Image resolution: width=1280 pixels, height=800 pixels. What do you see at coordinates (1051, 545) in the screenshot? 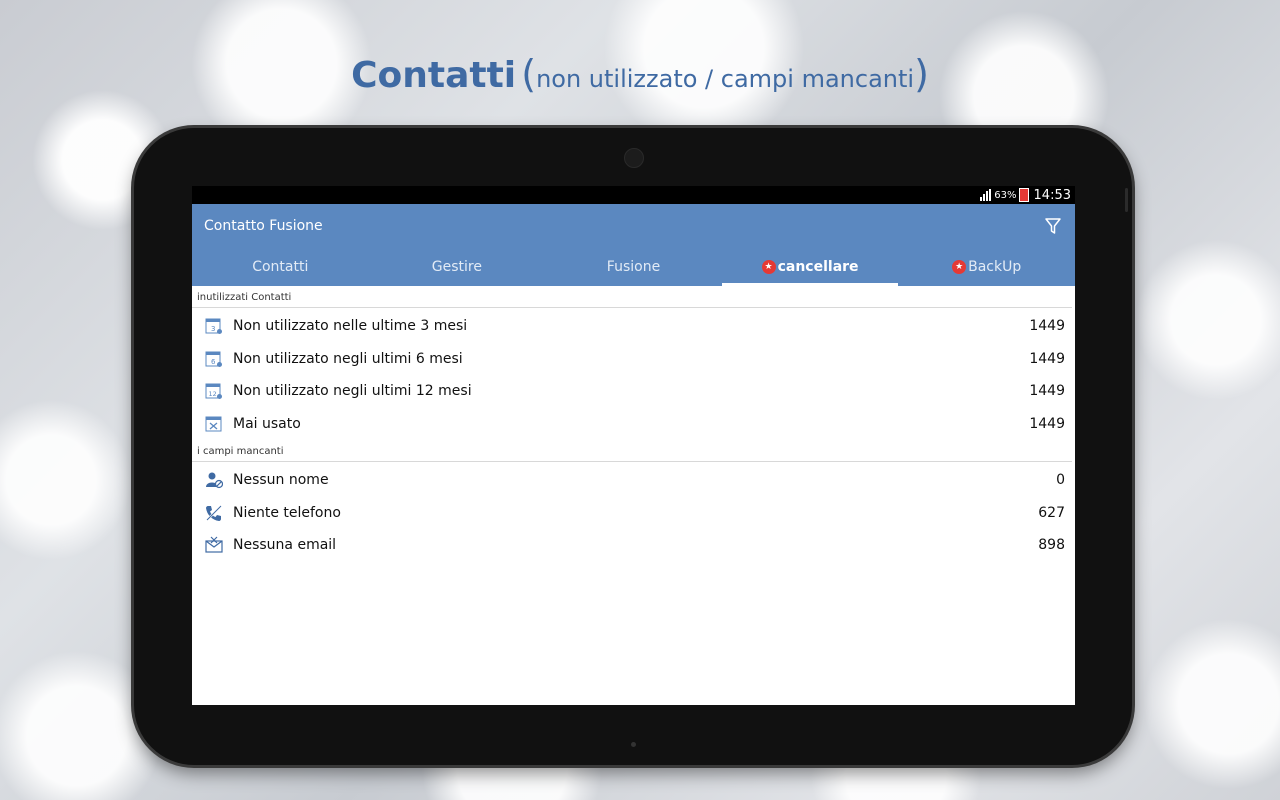
I see `list-item-count: 898` at bounding box center [1051, 545].